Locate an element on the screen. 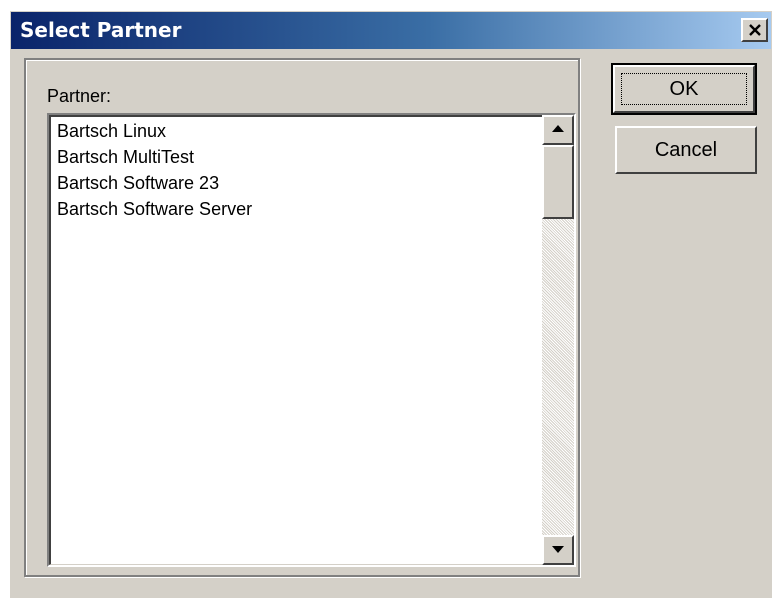 The width and height of the screenshot is (774, 598). close-icon is located at coordinates (755, 30).